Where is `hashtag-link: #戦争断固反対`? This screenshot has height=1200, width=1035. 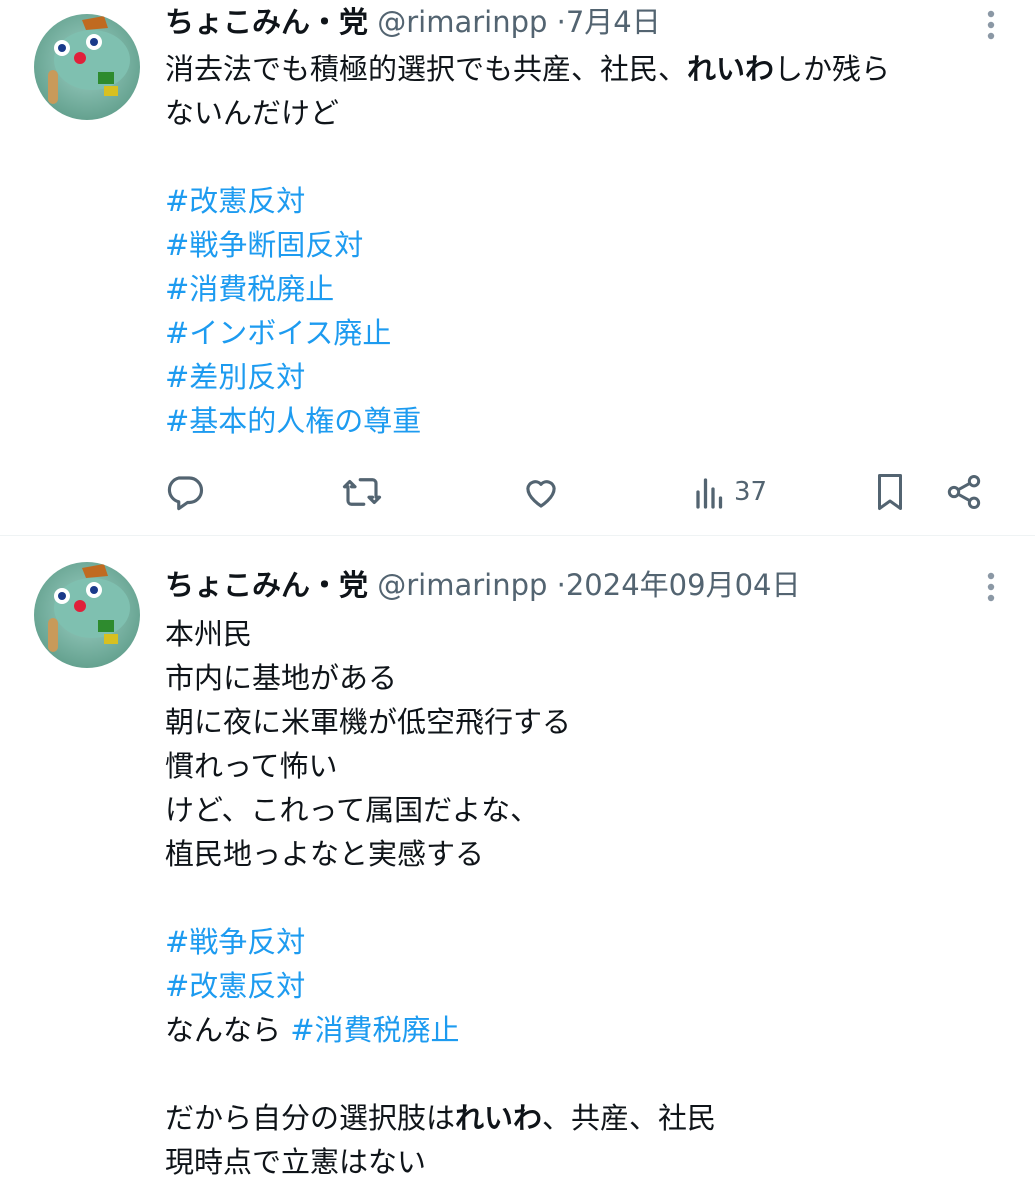 hashtag-link: #戦争断固反対 is located at coordinates (264, 245).